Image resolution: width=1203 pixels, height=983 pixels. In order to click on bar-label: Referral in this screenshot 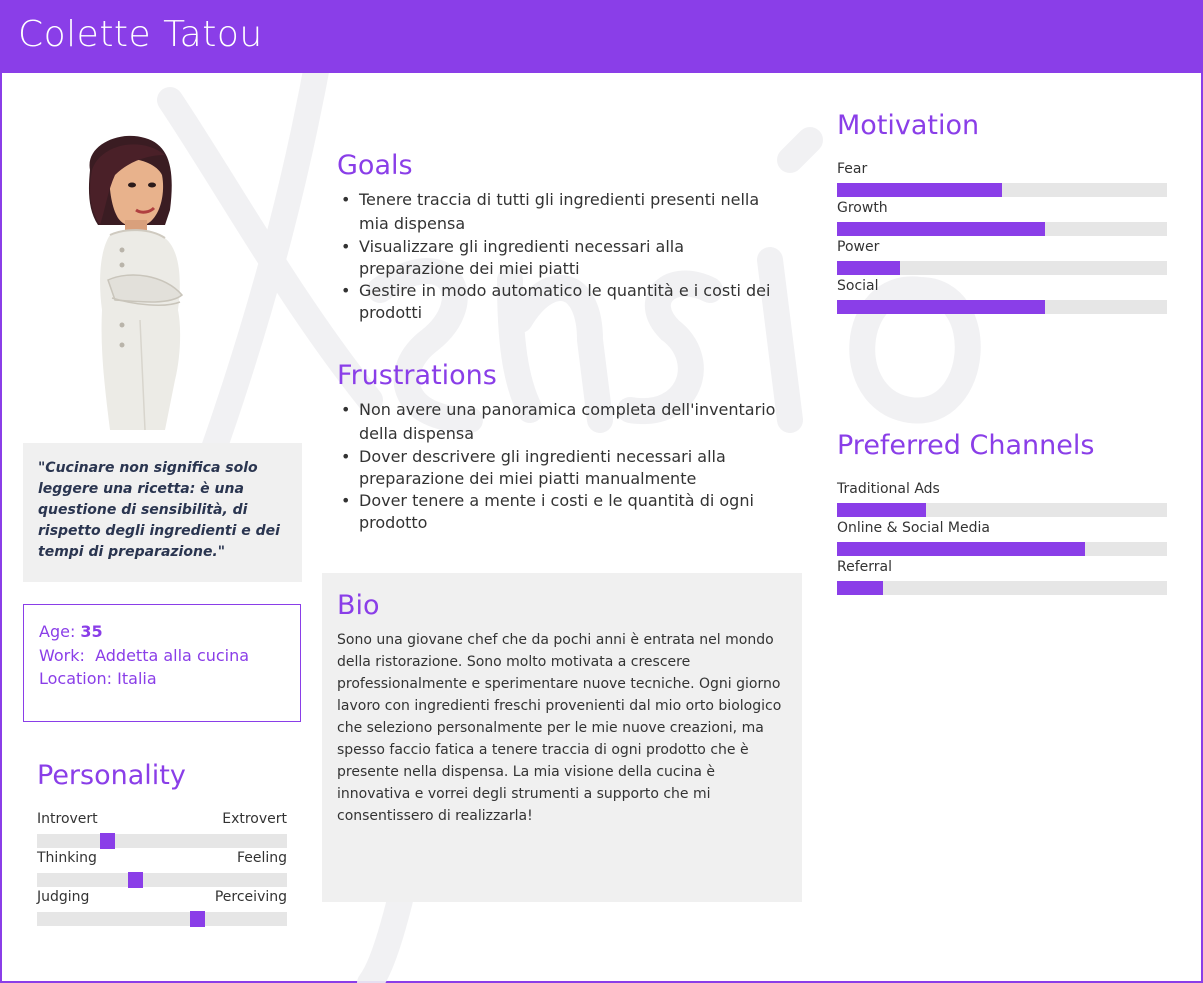, I will do `click(864, 567)`.